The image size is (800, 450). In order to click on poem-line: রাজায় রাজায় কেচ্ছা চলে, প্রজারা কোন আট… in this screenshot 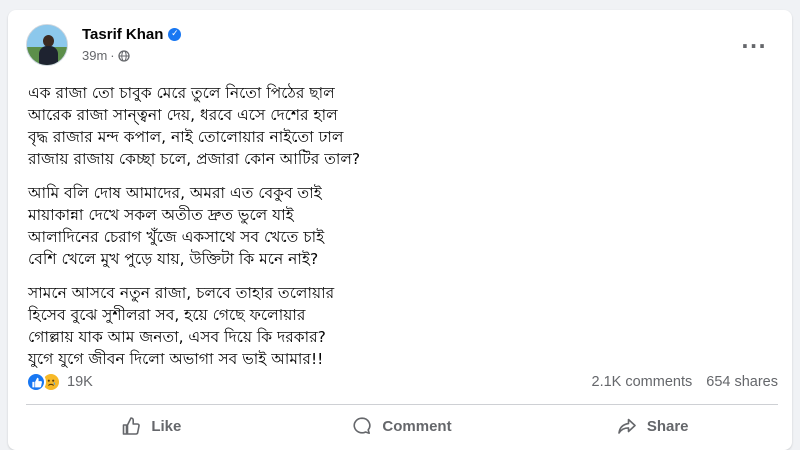, I will do `click(194, 159)`.